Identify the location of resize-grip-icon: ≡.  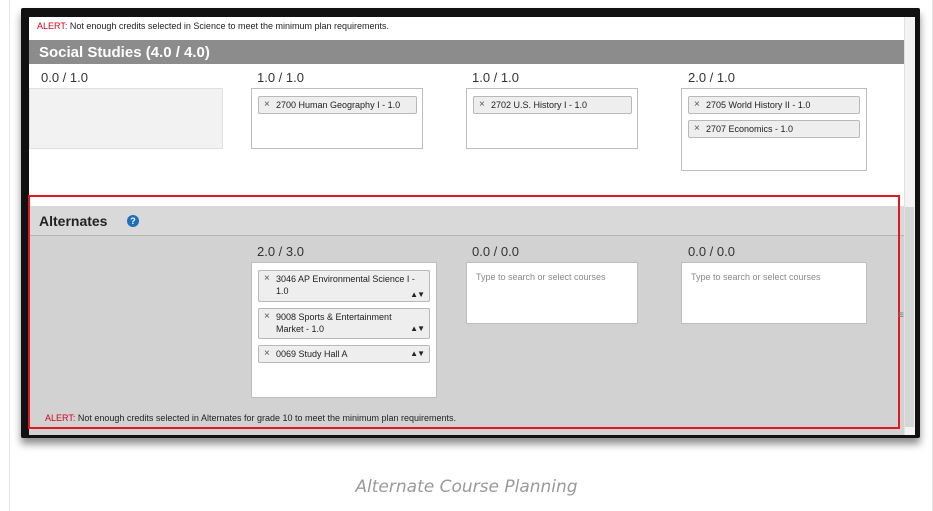
(901, 316).